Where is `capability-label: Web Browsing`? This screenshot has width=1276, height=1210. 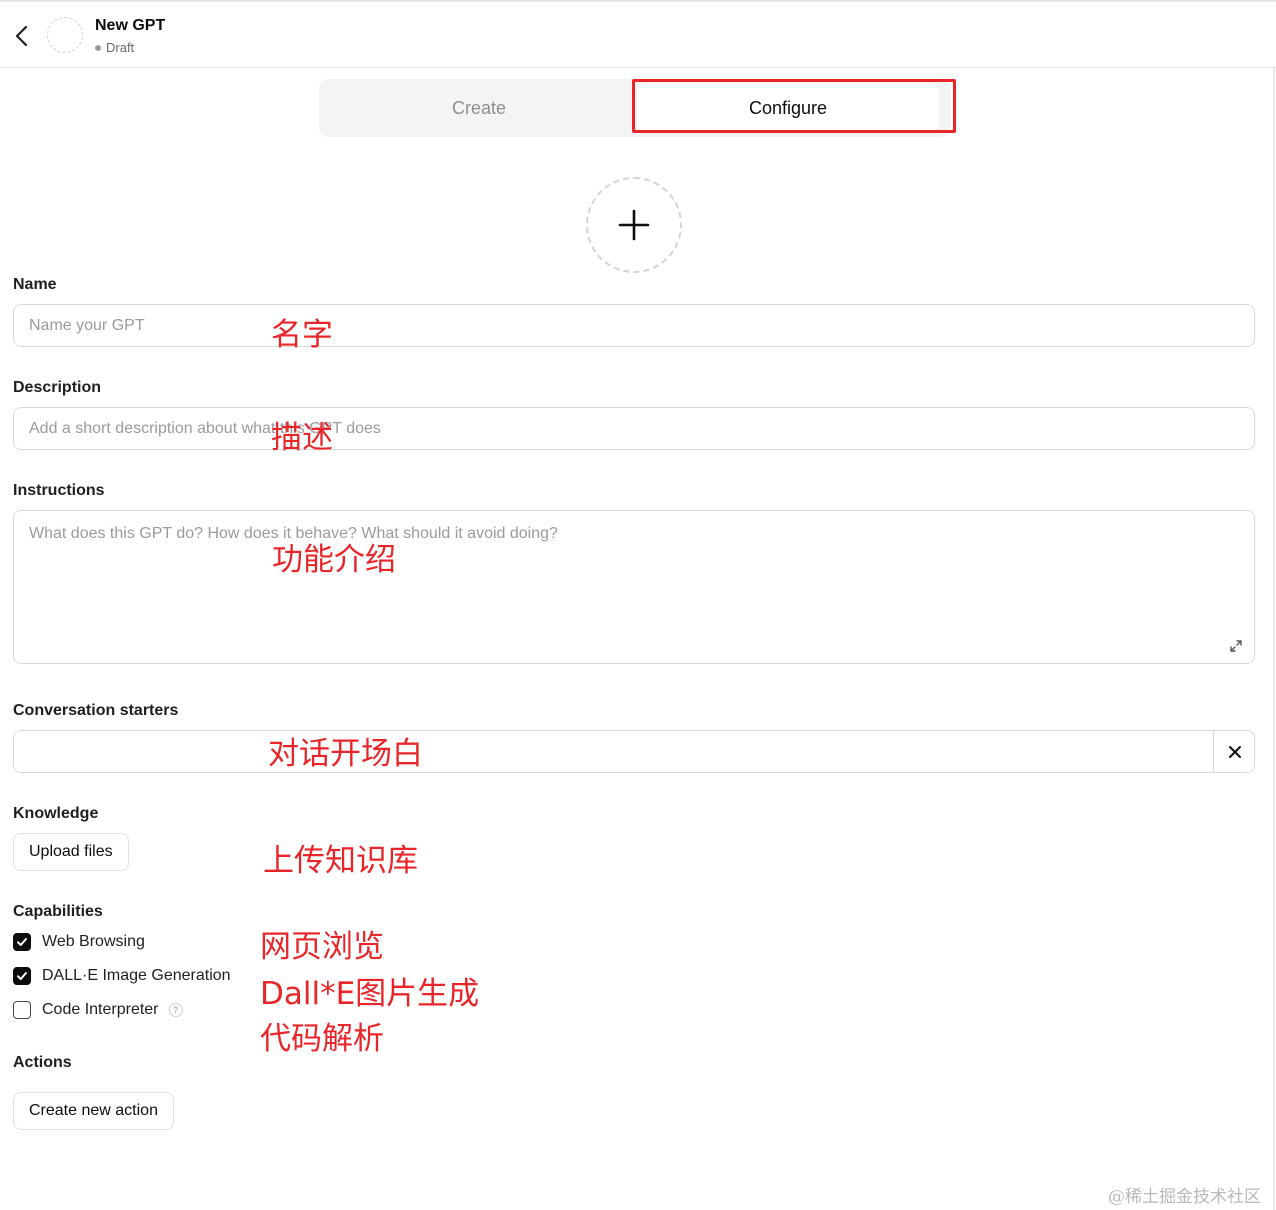
capability-label: Web Browsing is located at coordinates (93, 941).